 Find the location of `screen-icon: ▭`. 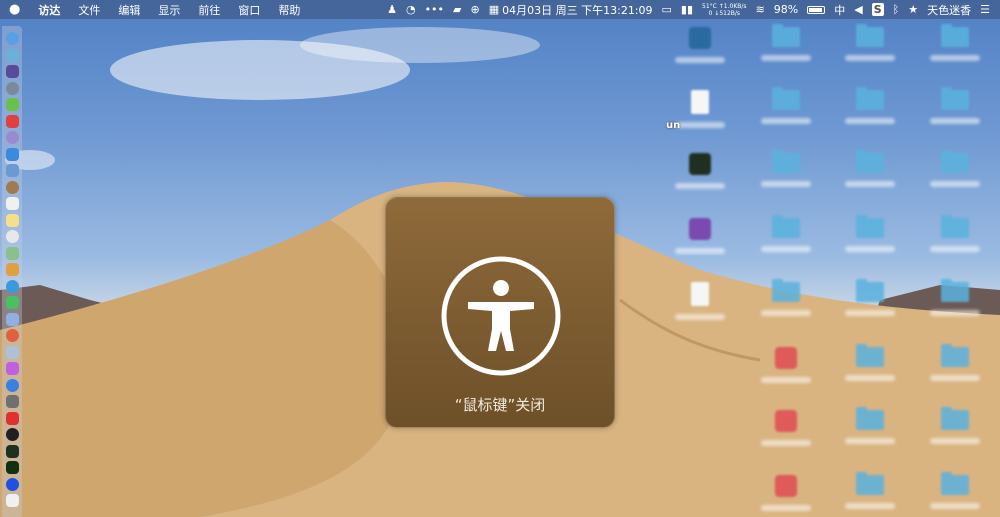

screen-icon: ▭ is located at coordinates (667, 9).